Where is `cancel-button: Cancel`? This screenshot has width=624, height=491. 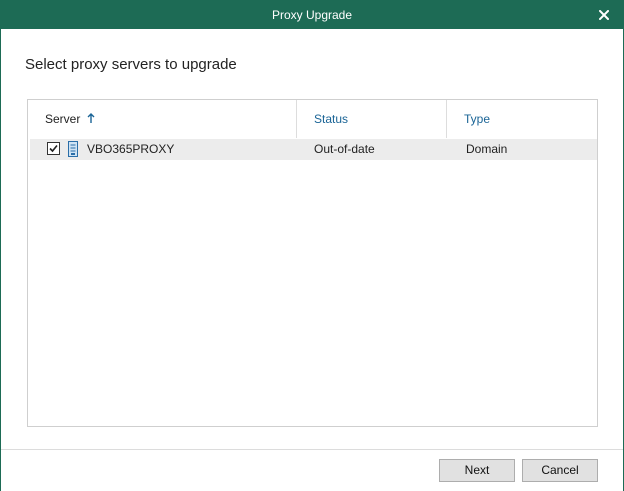 cancel-button: Cancel is located at coordinates (560, 470).